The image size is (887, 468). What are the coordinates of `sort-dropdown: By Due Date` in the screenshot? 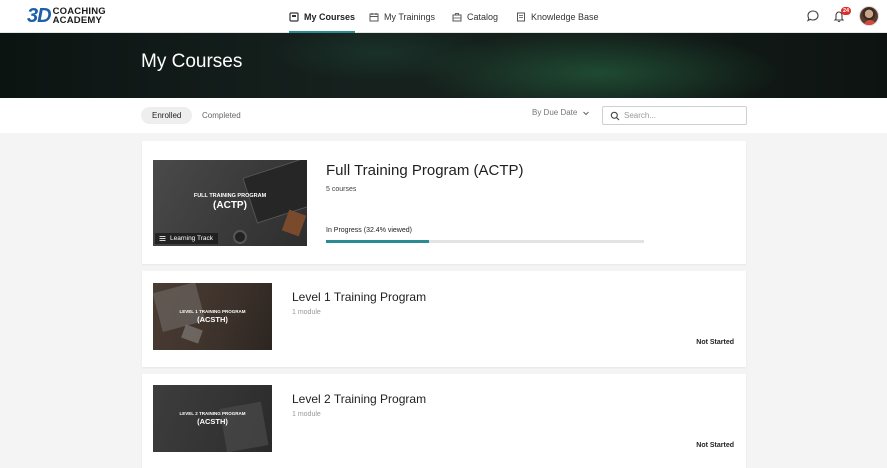 It's located at (561, 112).